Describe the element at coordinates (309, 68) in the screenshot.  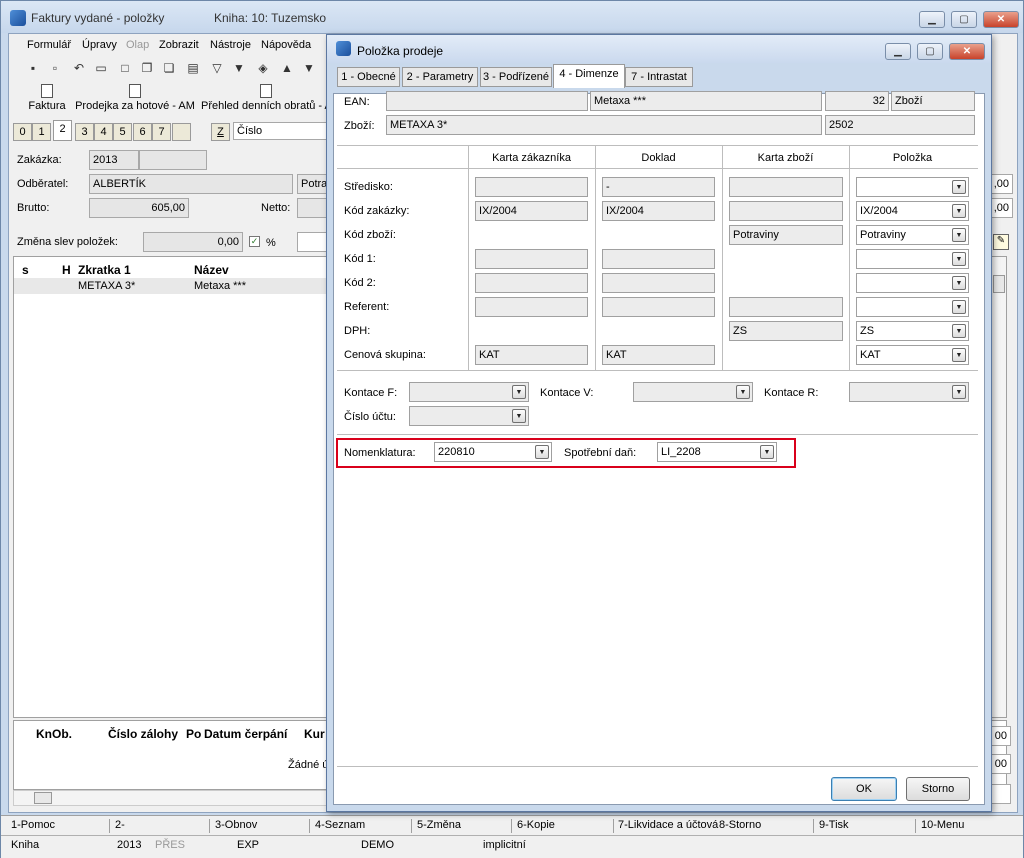
I see `arrow-down-icon: ▼` at that location.